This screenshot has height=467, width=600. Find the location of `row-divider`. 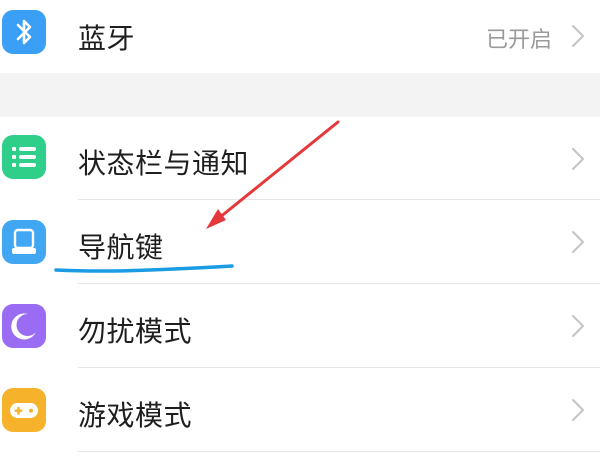

row-divider is located at coordinates (339, 451).